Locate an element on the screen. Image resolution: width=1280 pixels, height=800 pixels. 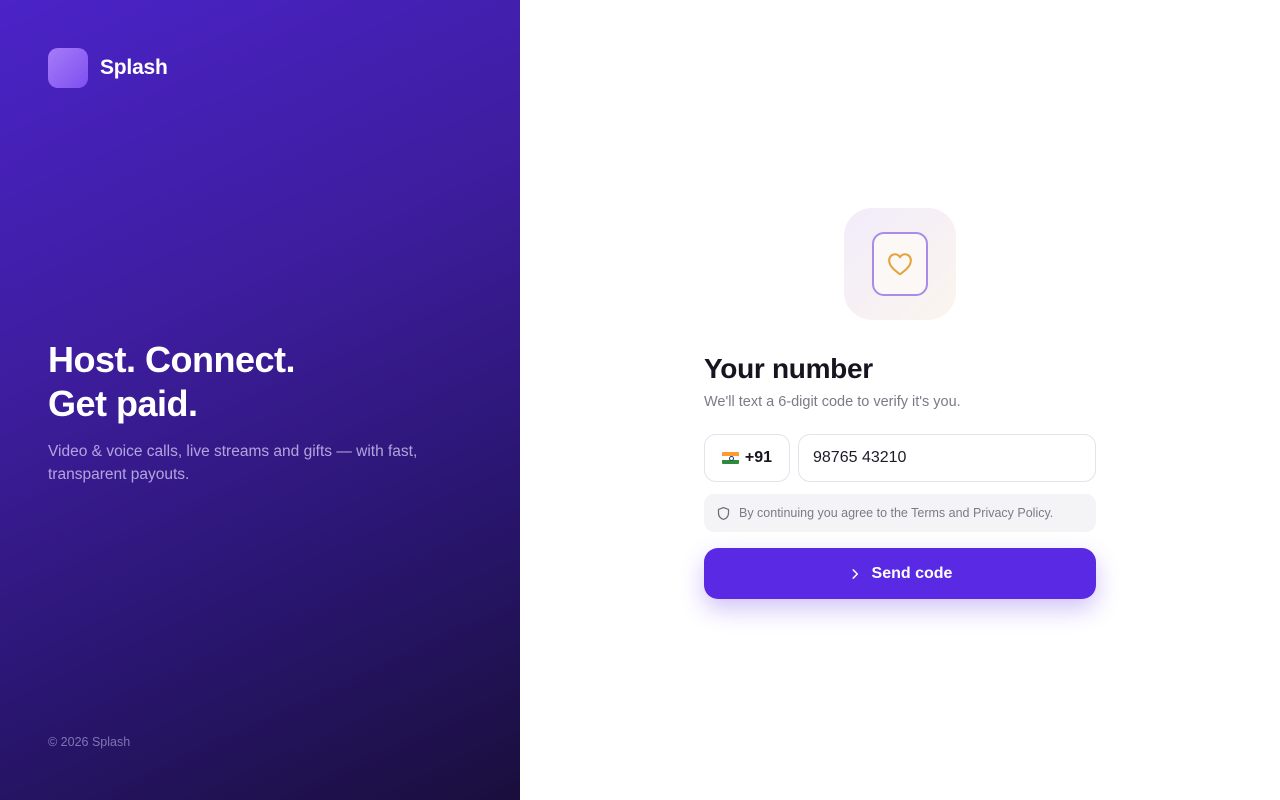
phone-row: +91 is located at coordinates (900, 458).